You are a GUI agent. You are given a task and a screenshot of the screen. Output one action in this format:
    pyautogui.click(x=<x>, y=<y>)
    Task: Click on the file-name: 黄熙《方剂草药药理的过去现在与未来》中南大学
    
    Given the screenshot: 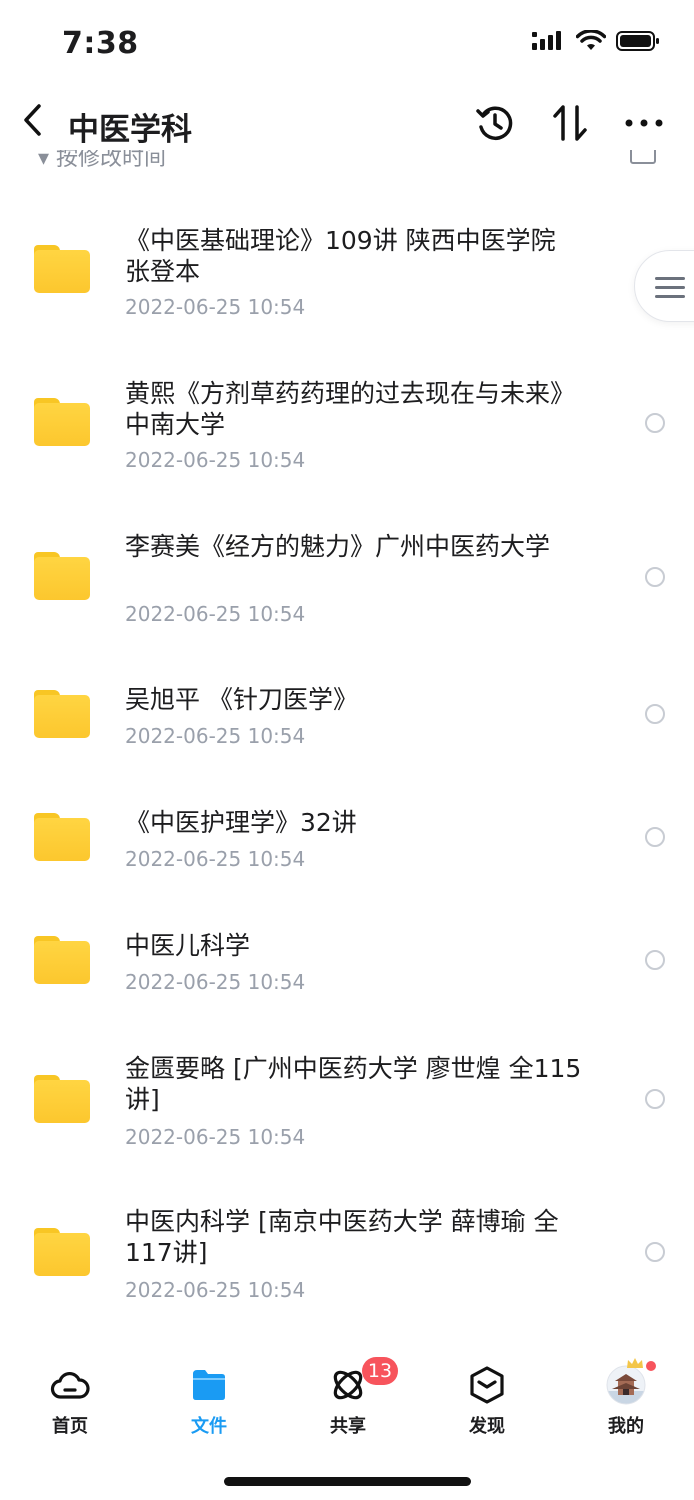 What is the action you would take?
    pyautogui.click(x=350, y=409)
    